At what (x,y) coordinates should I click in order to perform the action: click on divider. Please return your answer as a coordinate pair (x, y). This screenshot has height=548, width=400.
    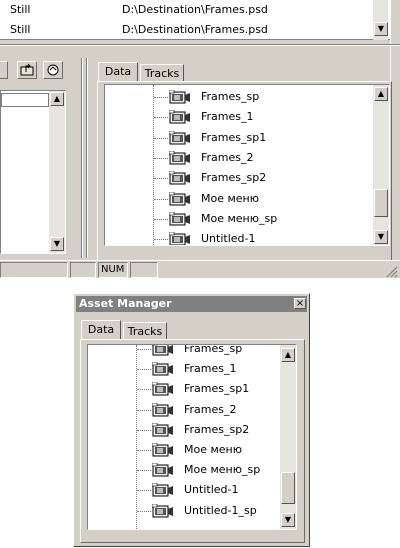
    Looking at the image, I should click on (200, 45).